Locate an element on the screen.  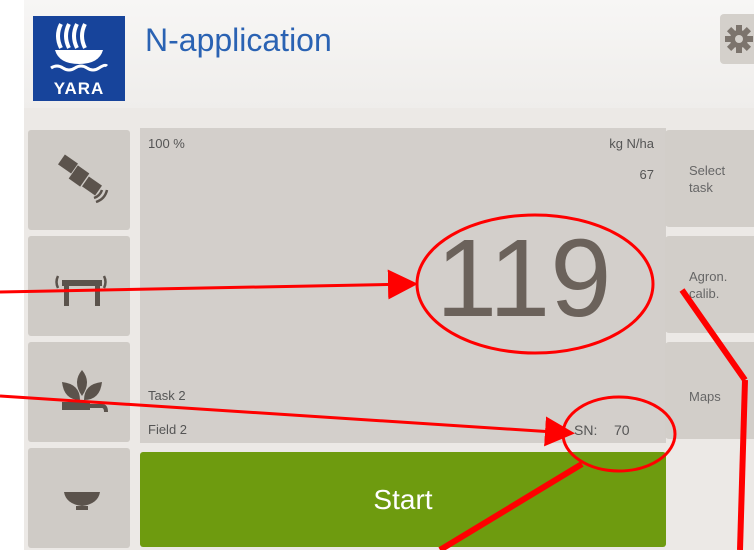
sidebar-item-plant is located at coordinates (79, 392).